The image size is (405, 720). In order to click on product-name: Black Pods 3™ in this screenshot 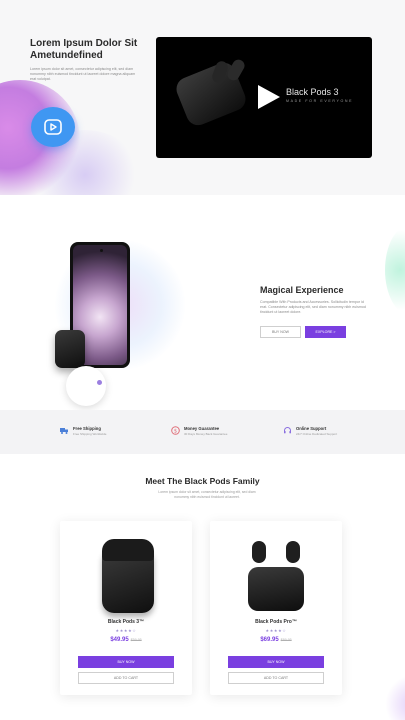, I will do `click(126, 622)`.